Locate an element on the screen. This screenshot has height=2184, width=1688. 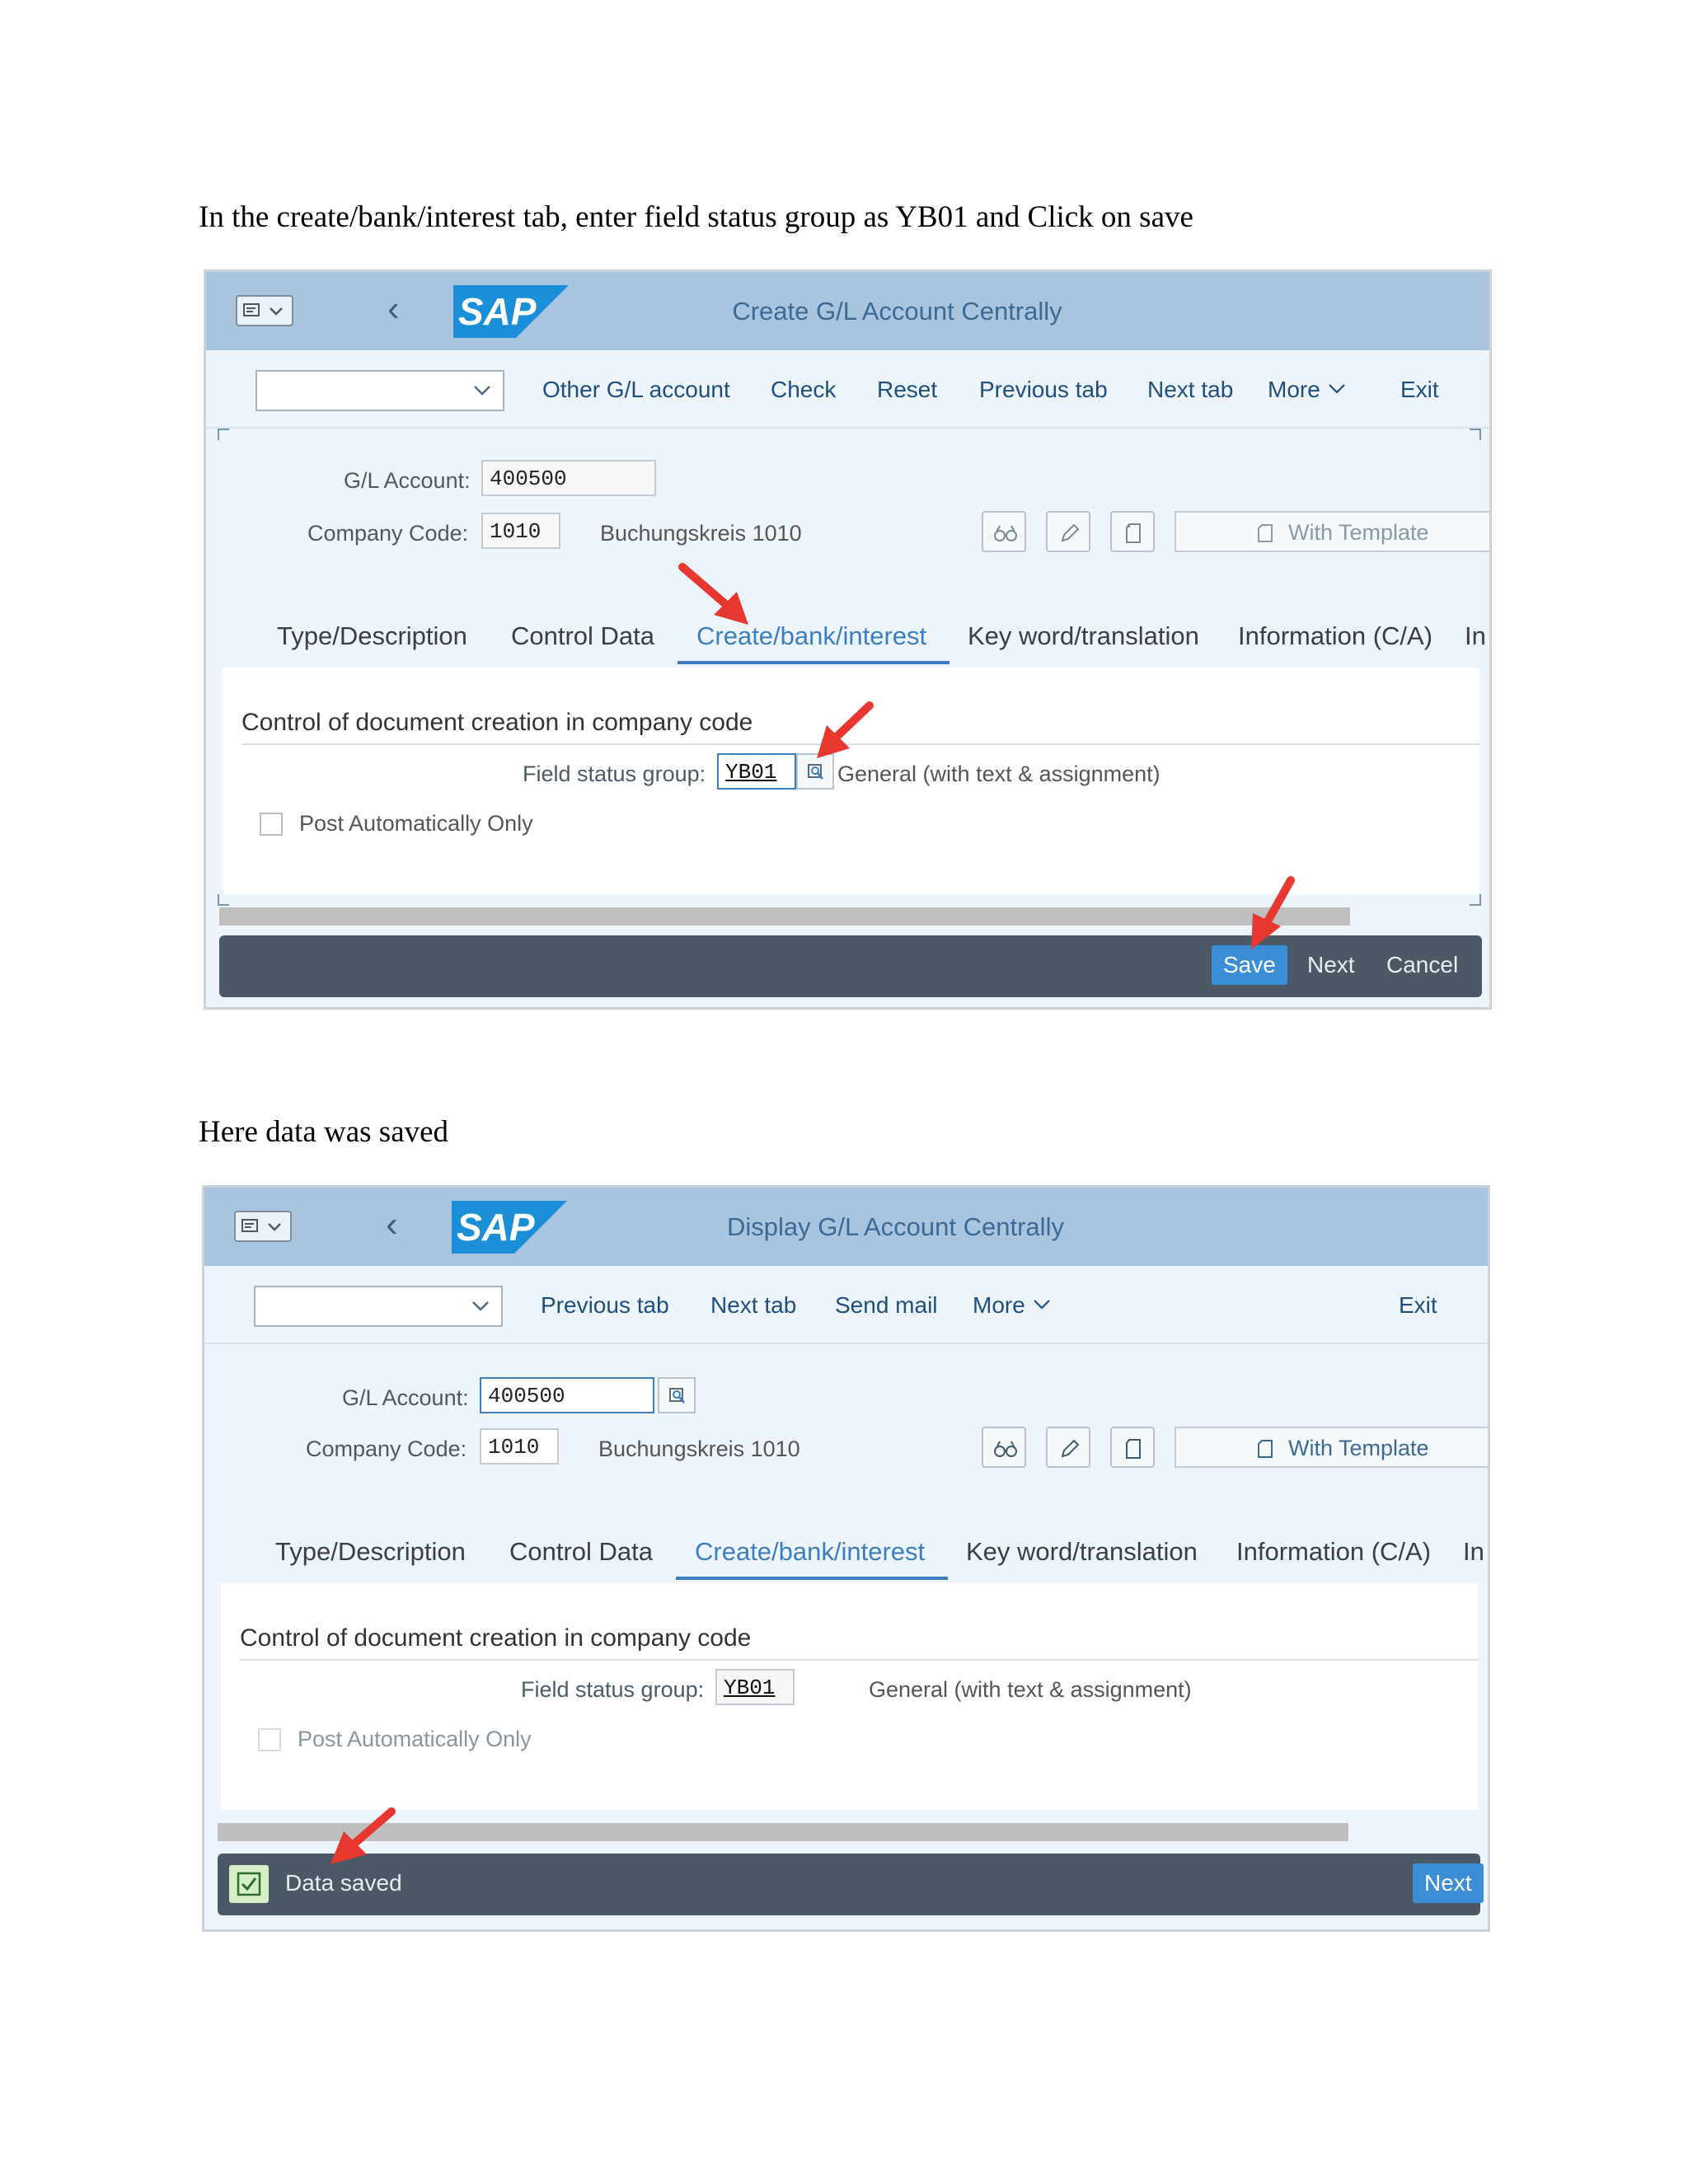
shell-bar: ‹ SAP Display G/L Account Centrally is located at coordinates (846, 1227).